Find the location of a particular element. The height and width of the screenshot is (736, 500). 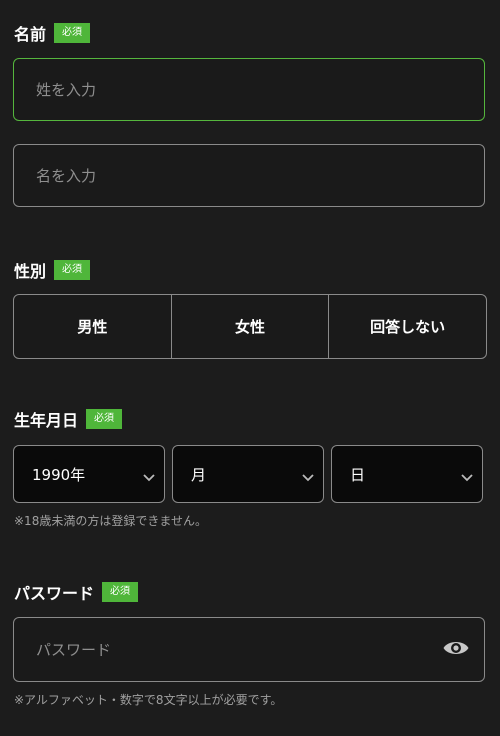

gender-option-female: 女性 is located at coordinates (251, 326).